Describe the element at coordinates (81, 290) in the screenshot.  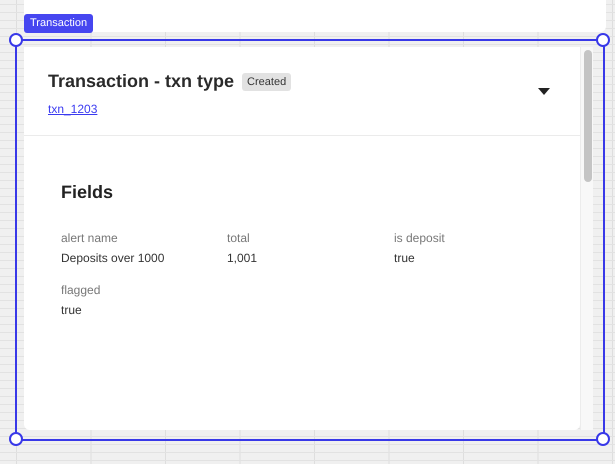
I see `field-label: flagged` at that location.